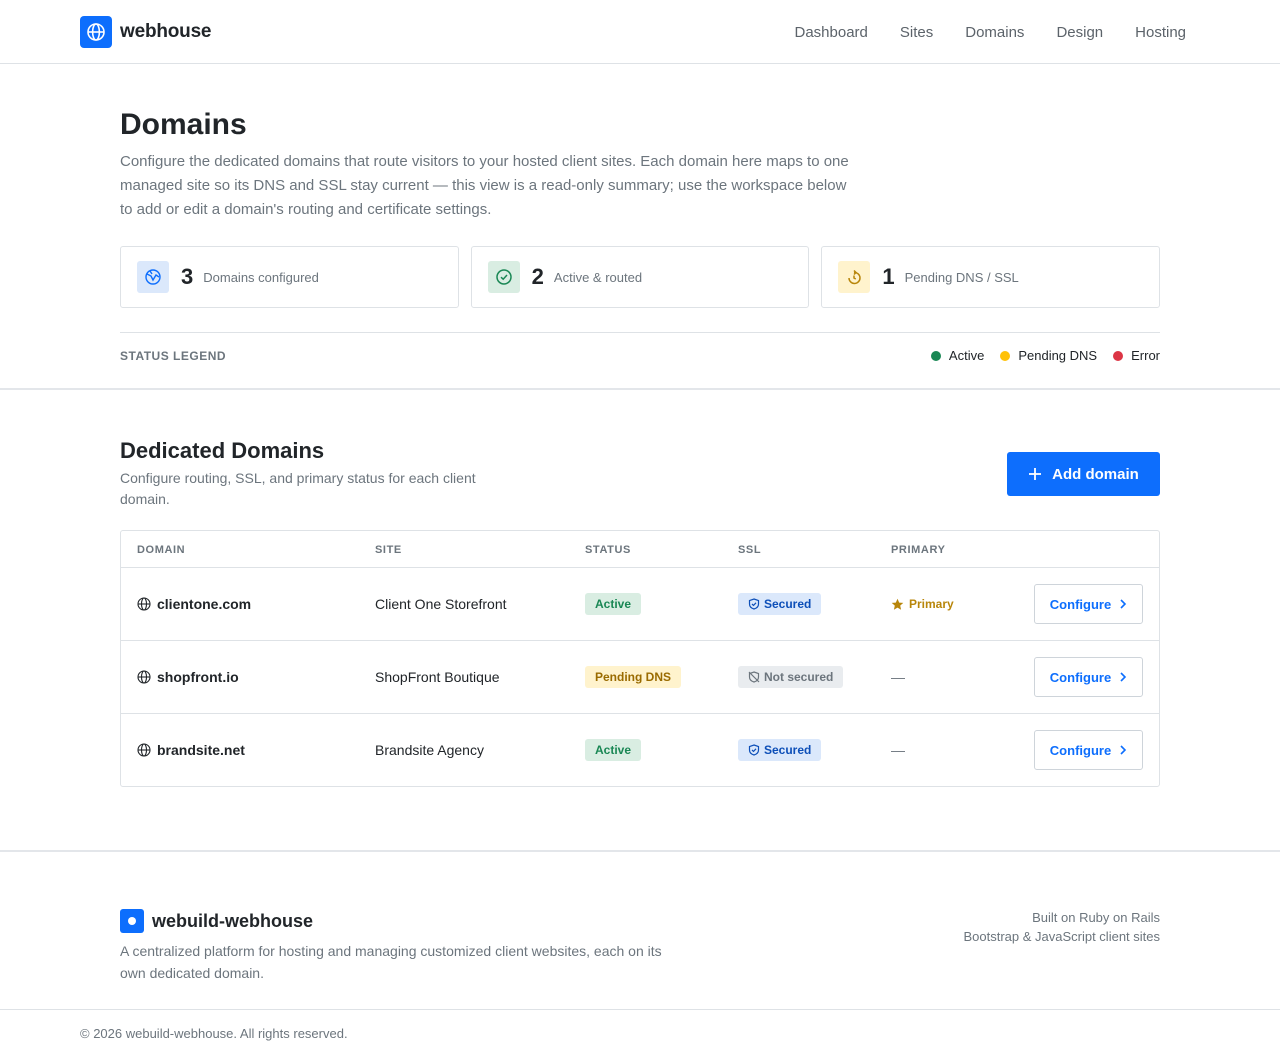 The image size is (1280, 1058). I want to click on domain-cell: clientone.com, so click(194, 604).